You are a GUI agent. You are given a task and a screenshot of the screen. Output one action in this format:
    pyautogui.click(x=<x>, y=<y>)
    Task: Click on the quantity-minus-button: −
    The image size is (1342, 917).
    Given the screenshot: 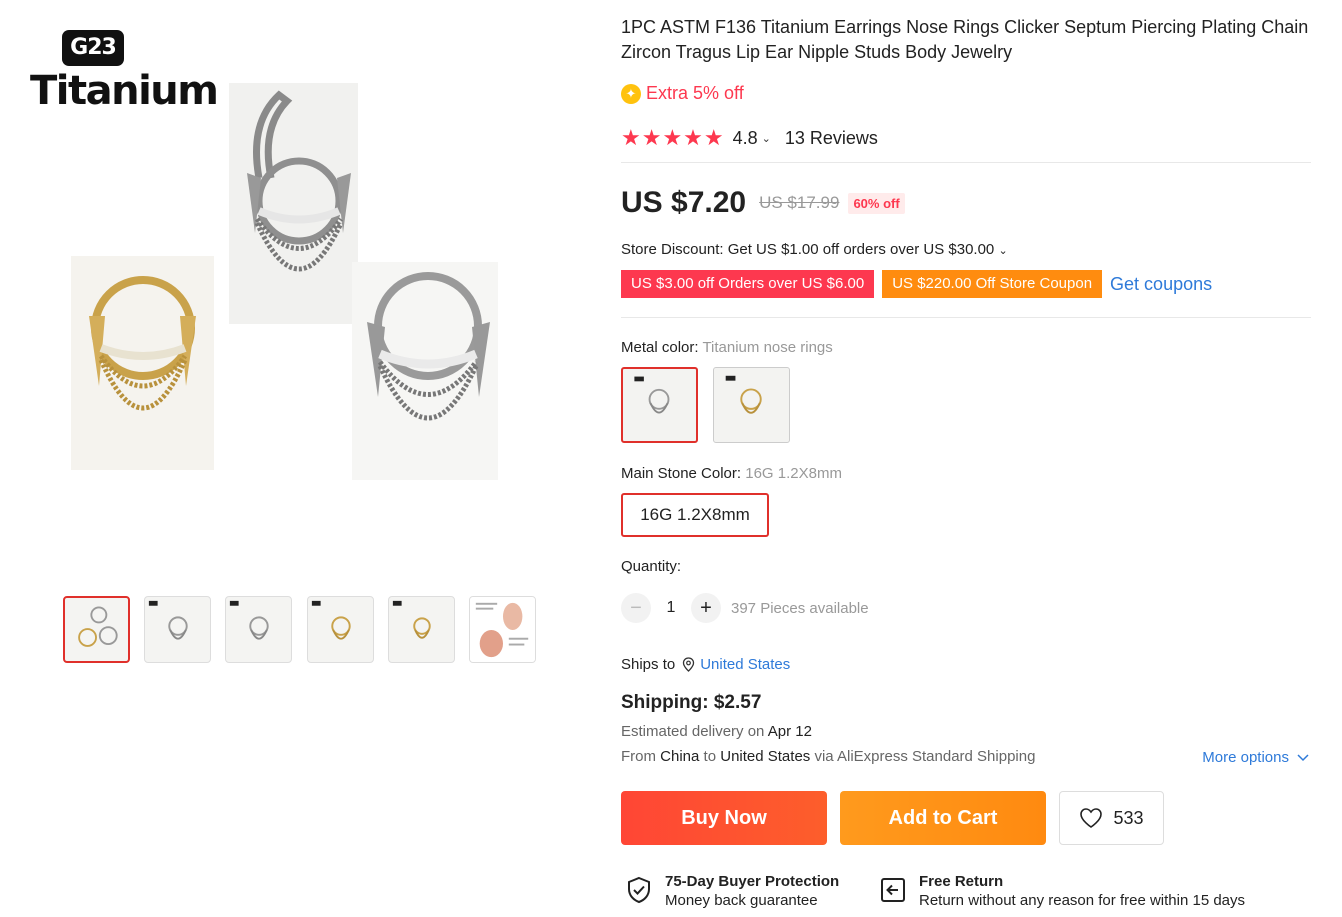 What is the action you would take?
    pyautogui.click(x=636, y=608)
    